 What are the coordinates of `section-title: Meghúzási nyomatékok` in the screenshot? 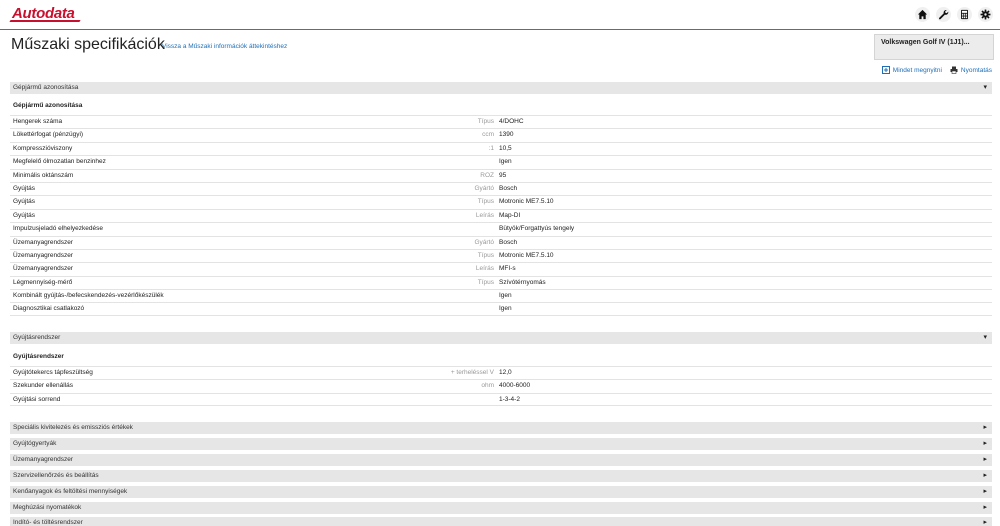 It's located at (47, 507).